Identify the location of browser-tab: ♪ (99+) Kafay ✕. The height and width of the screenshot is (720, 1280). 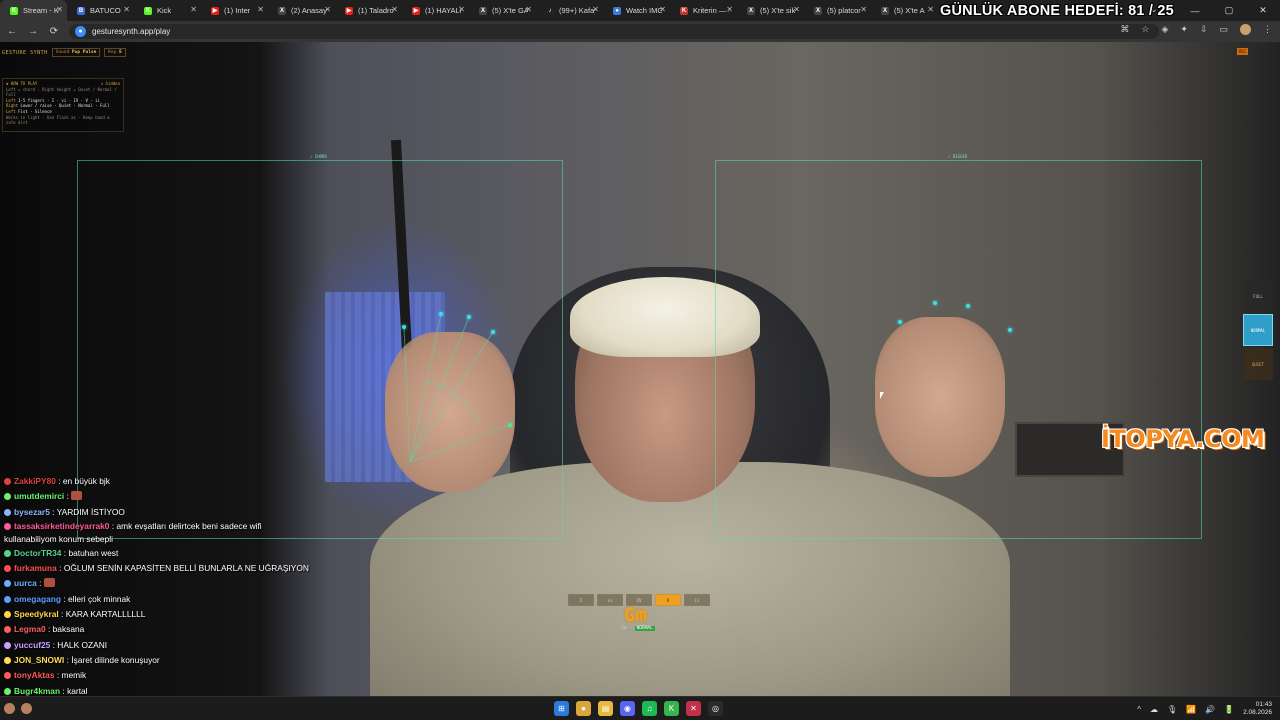
(569, 10).